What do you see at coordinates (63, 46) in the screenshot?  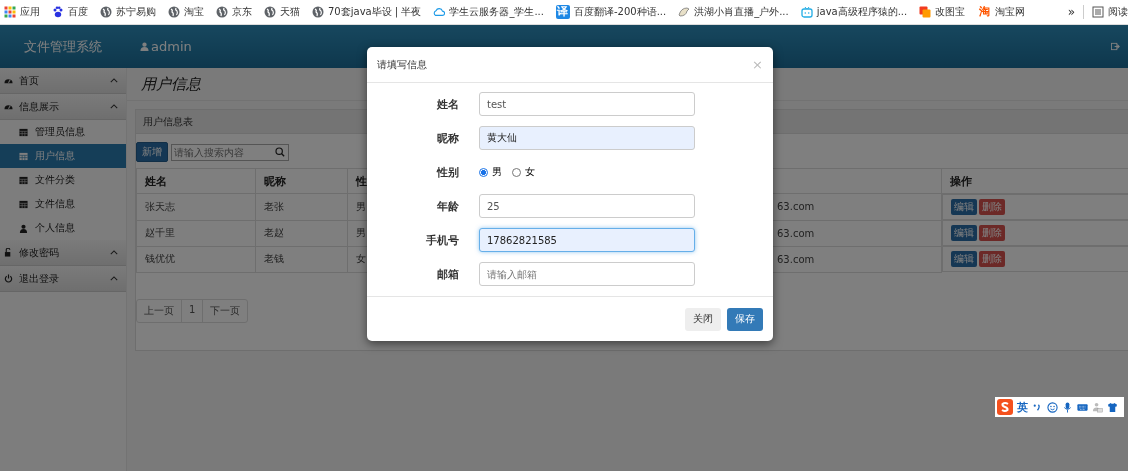 I see `brand-title: 文件管理系统` at bounding box center [63, 46].